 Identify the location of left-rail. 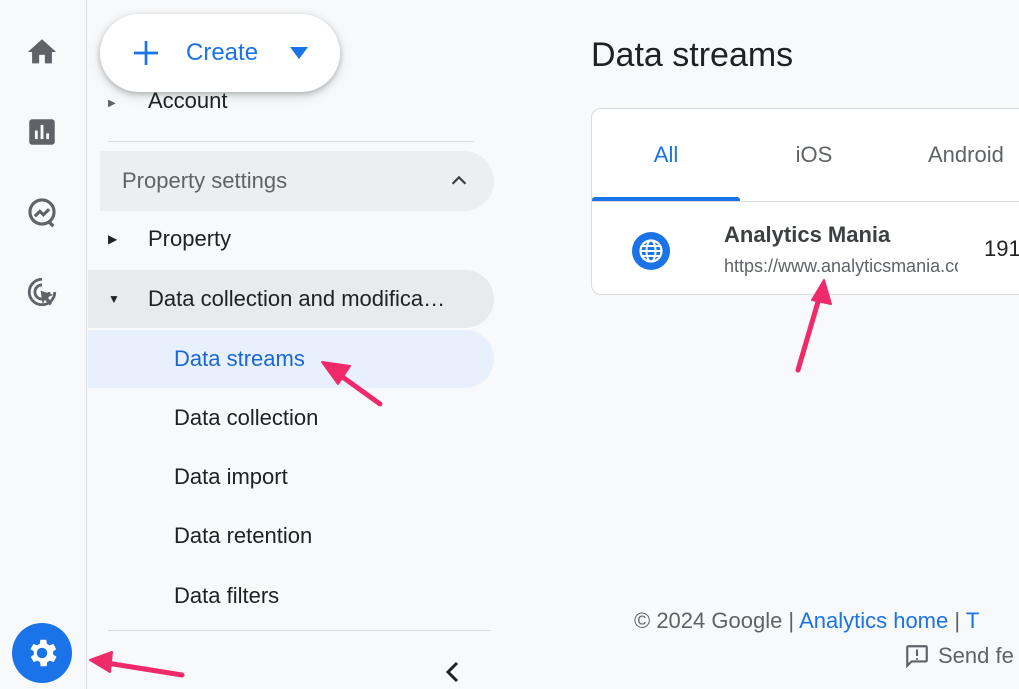
(43, 344).